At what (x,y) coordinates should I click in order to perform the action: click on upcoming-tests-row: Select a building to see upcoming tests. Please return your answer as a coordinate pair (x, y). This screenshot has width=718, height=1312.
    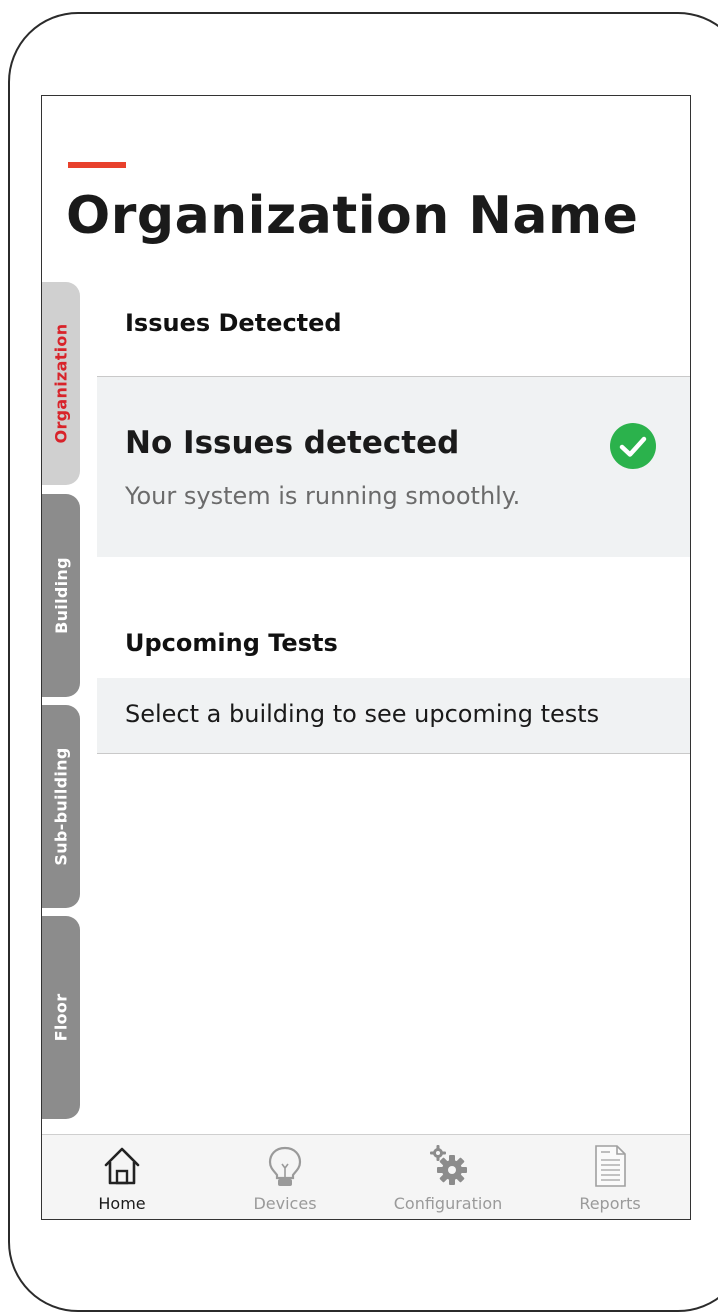
    Looking at the image, I should click on (393, 716).